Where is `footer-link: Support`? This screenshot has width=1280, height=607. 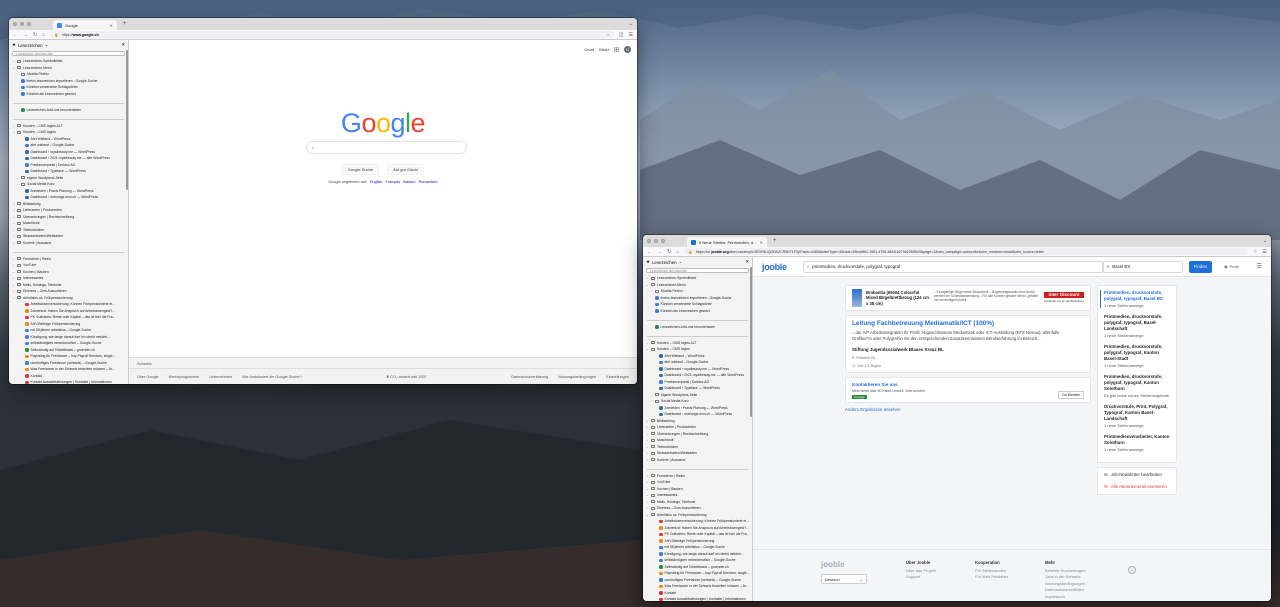 footer-link: Support is located at coordinates (921, 577).